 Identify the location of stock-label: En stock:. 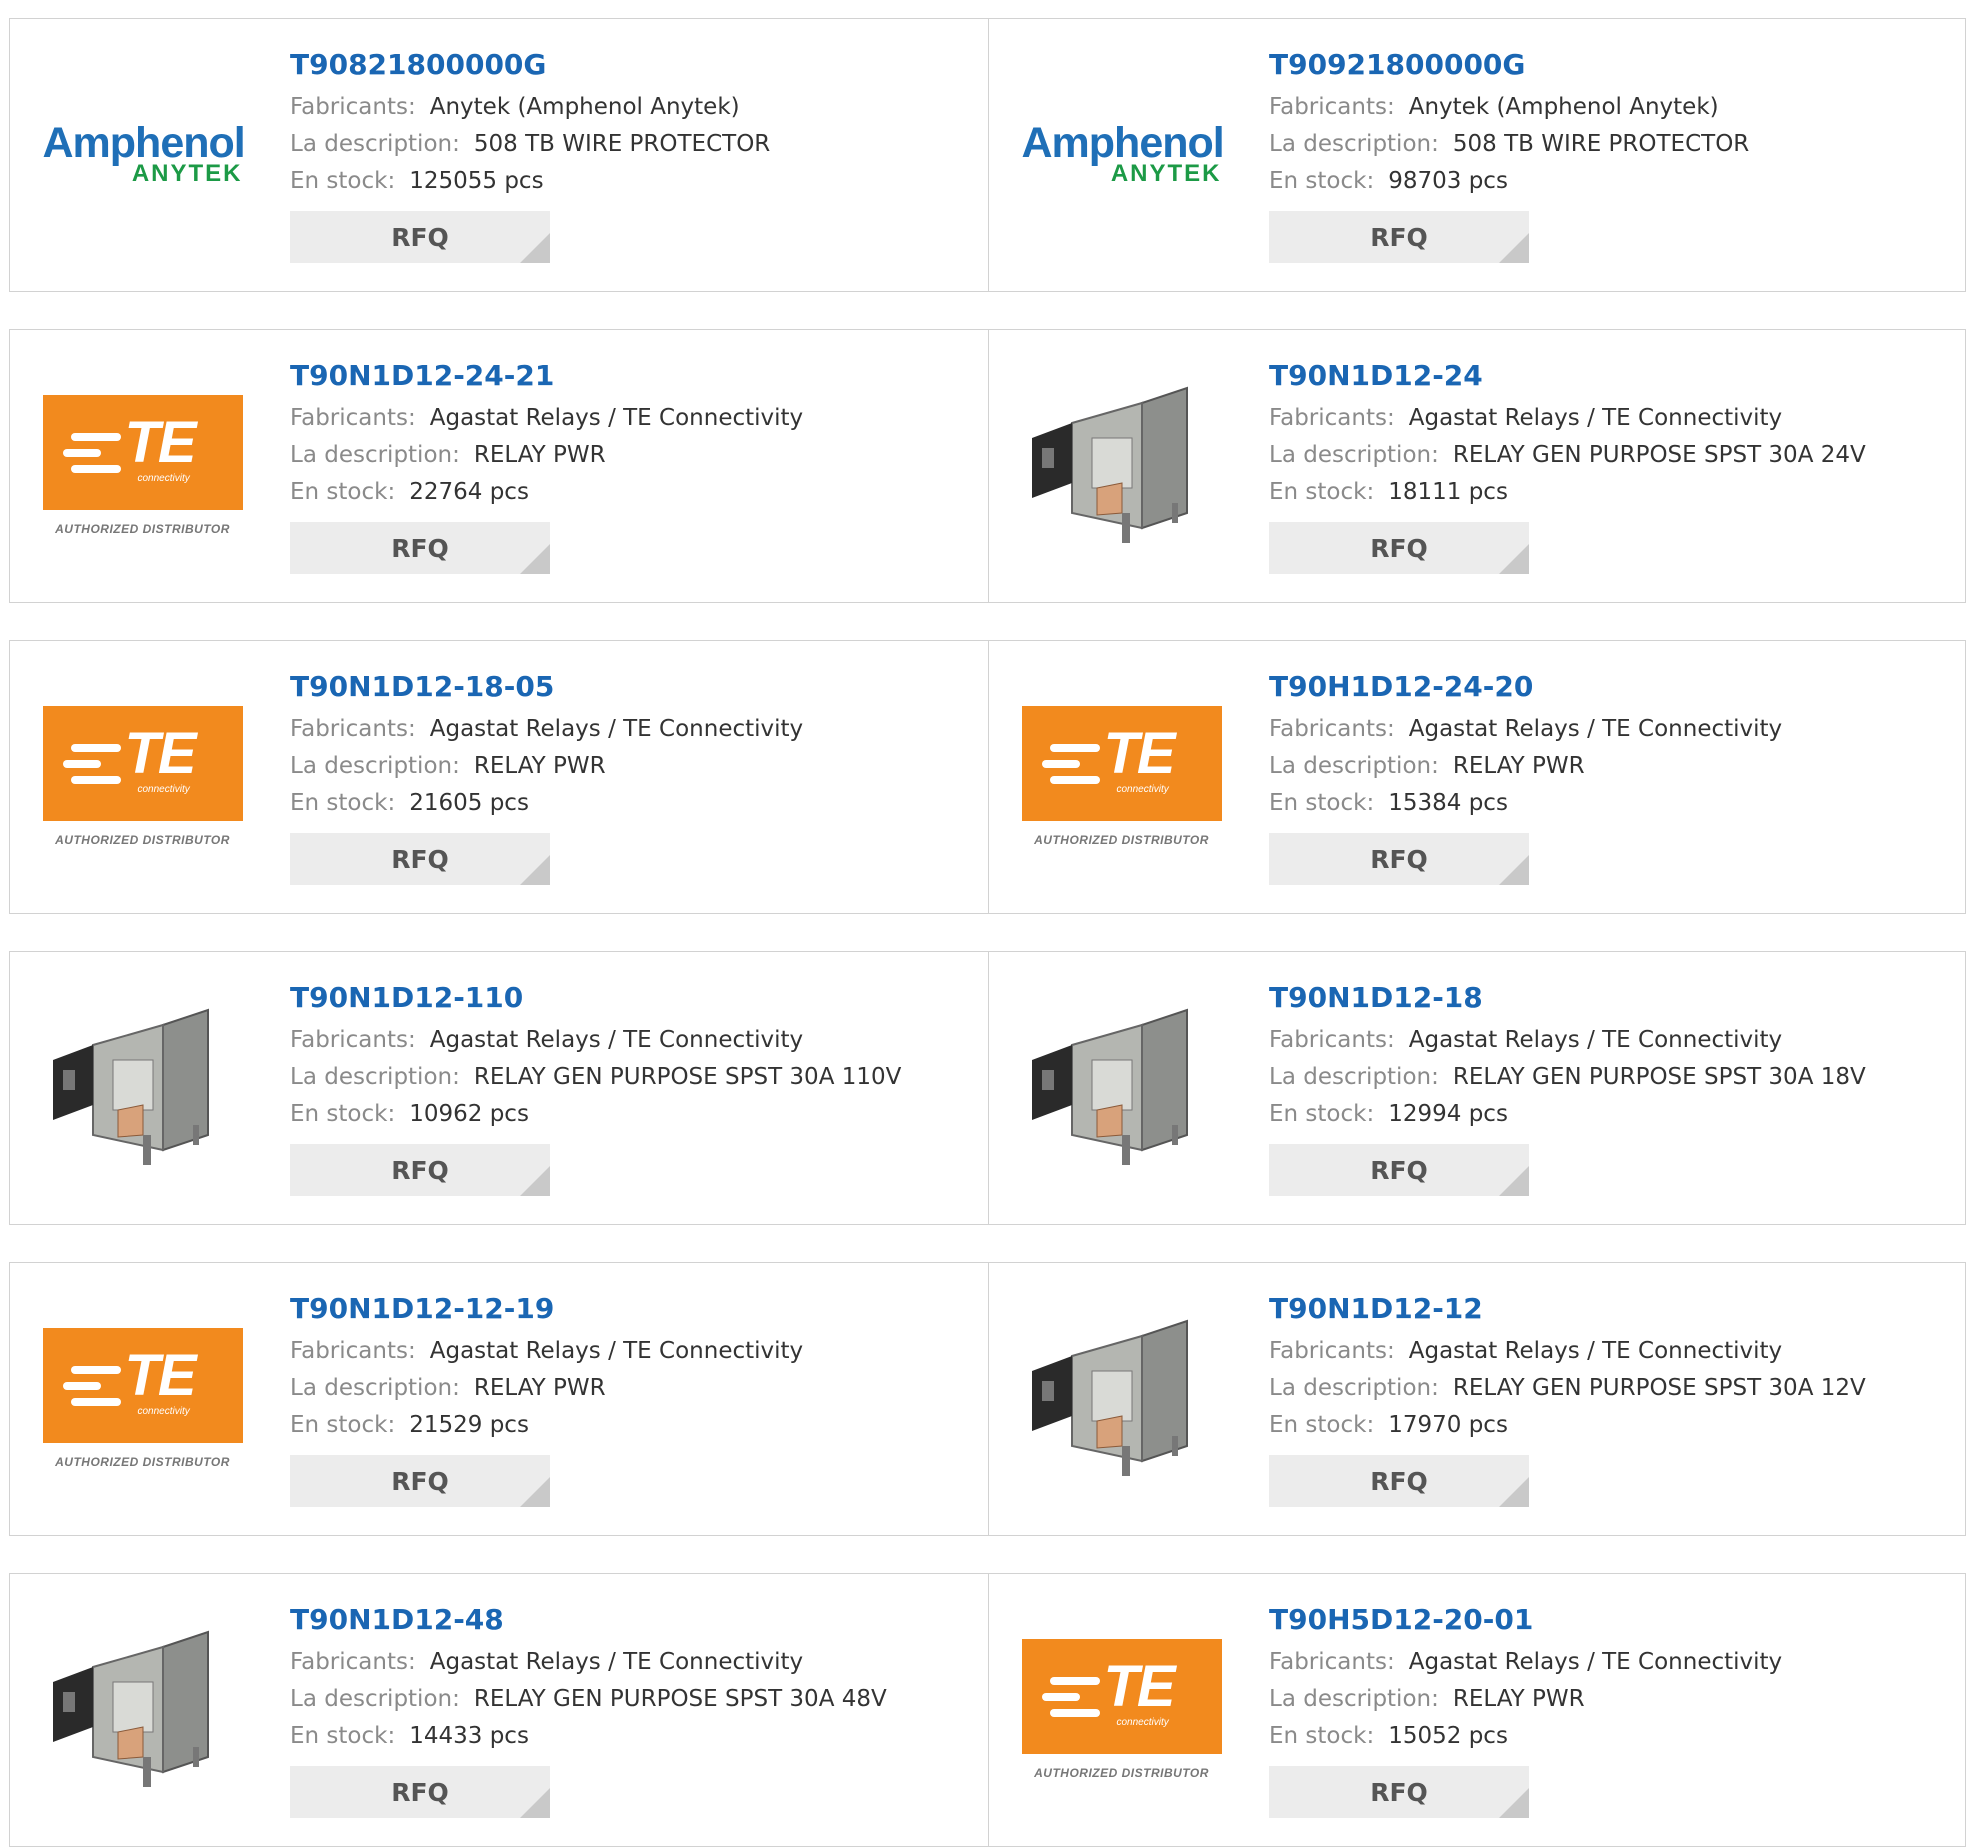
(1322, 181).